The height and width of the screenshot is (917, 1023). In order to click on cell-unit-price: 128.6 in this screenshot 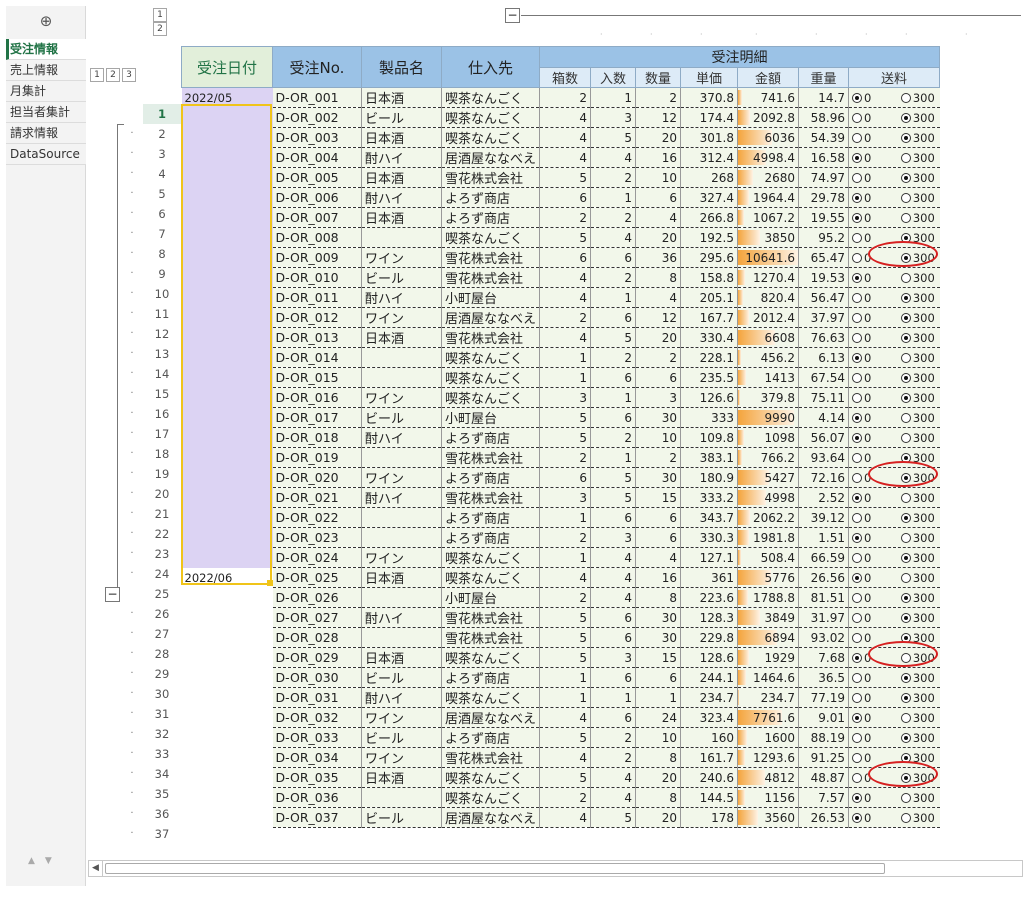, I will do `click(709, 657)`.